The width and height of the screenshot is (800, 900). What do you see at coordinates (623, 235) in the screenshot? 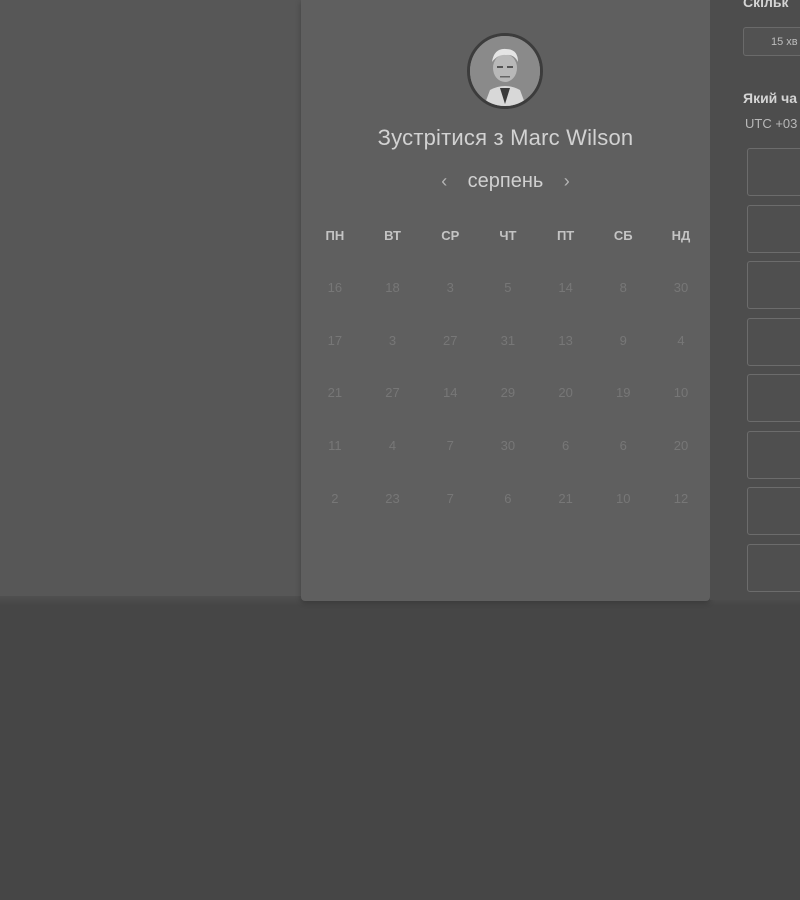
I see `weekday-sat: СБ` at bounding box center [623, 235].